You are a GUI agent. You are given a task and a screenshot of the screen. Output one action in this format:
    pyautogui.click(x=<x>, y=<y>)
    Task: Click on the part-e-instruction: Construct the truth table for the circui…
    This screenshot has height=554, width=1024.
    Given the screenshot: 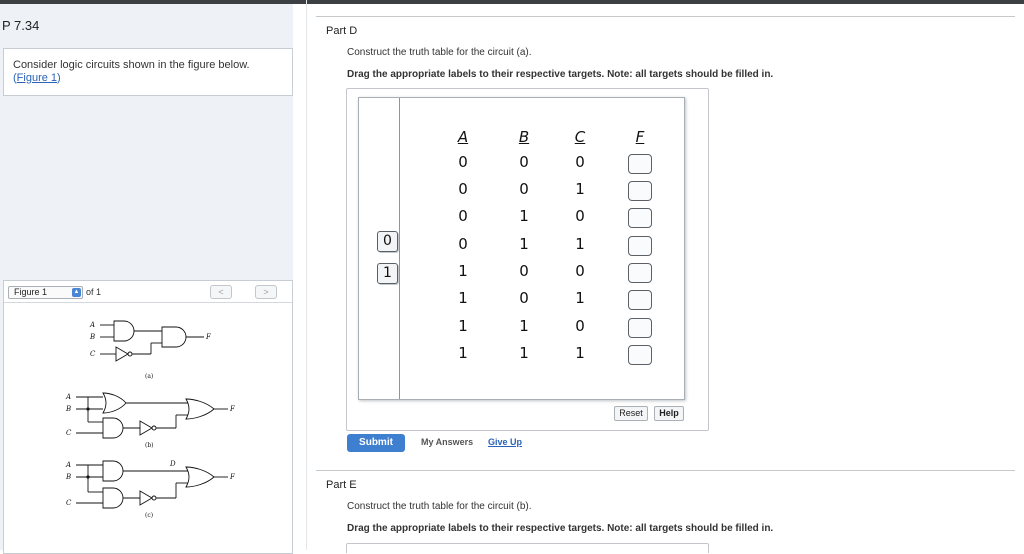 What is the action you would take?
    pyautogui.click(x=439, y=506)
    